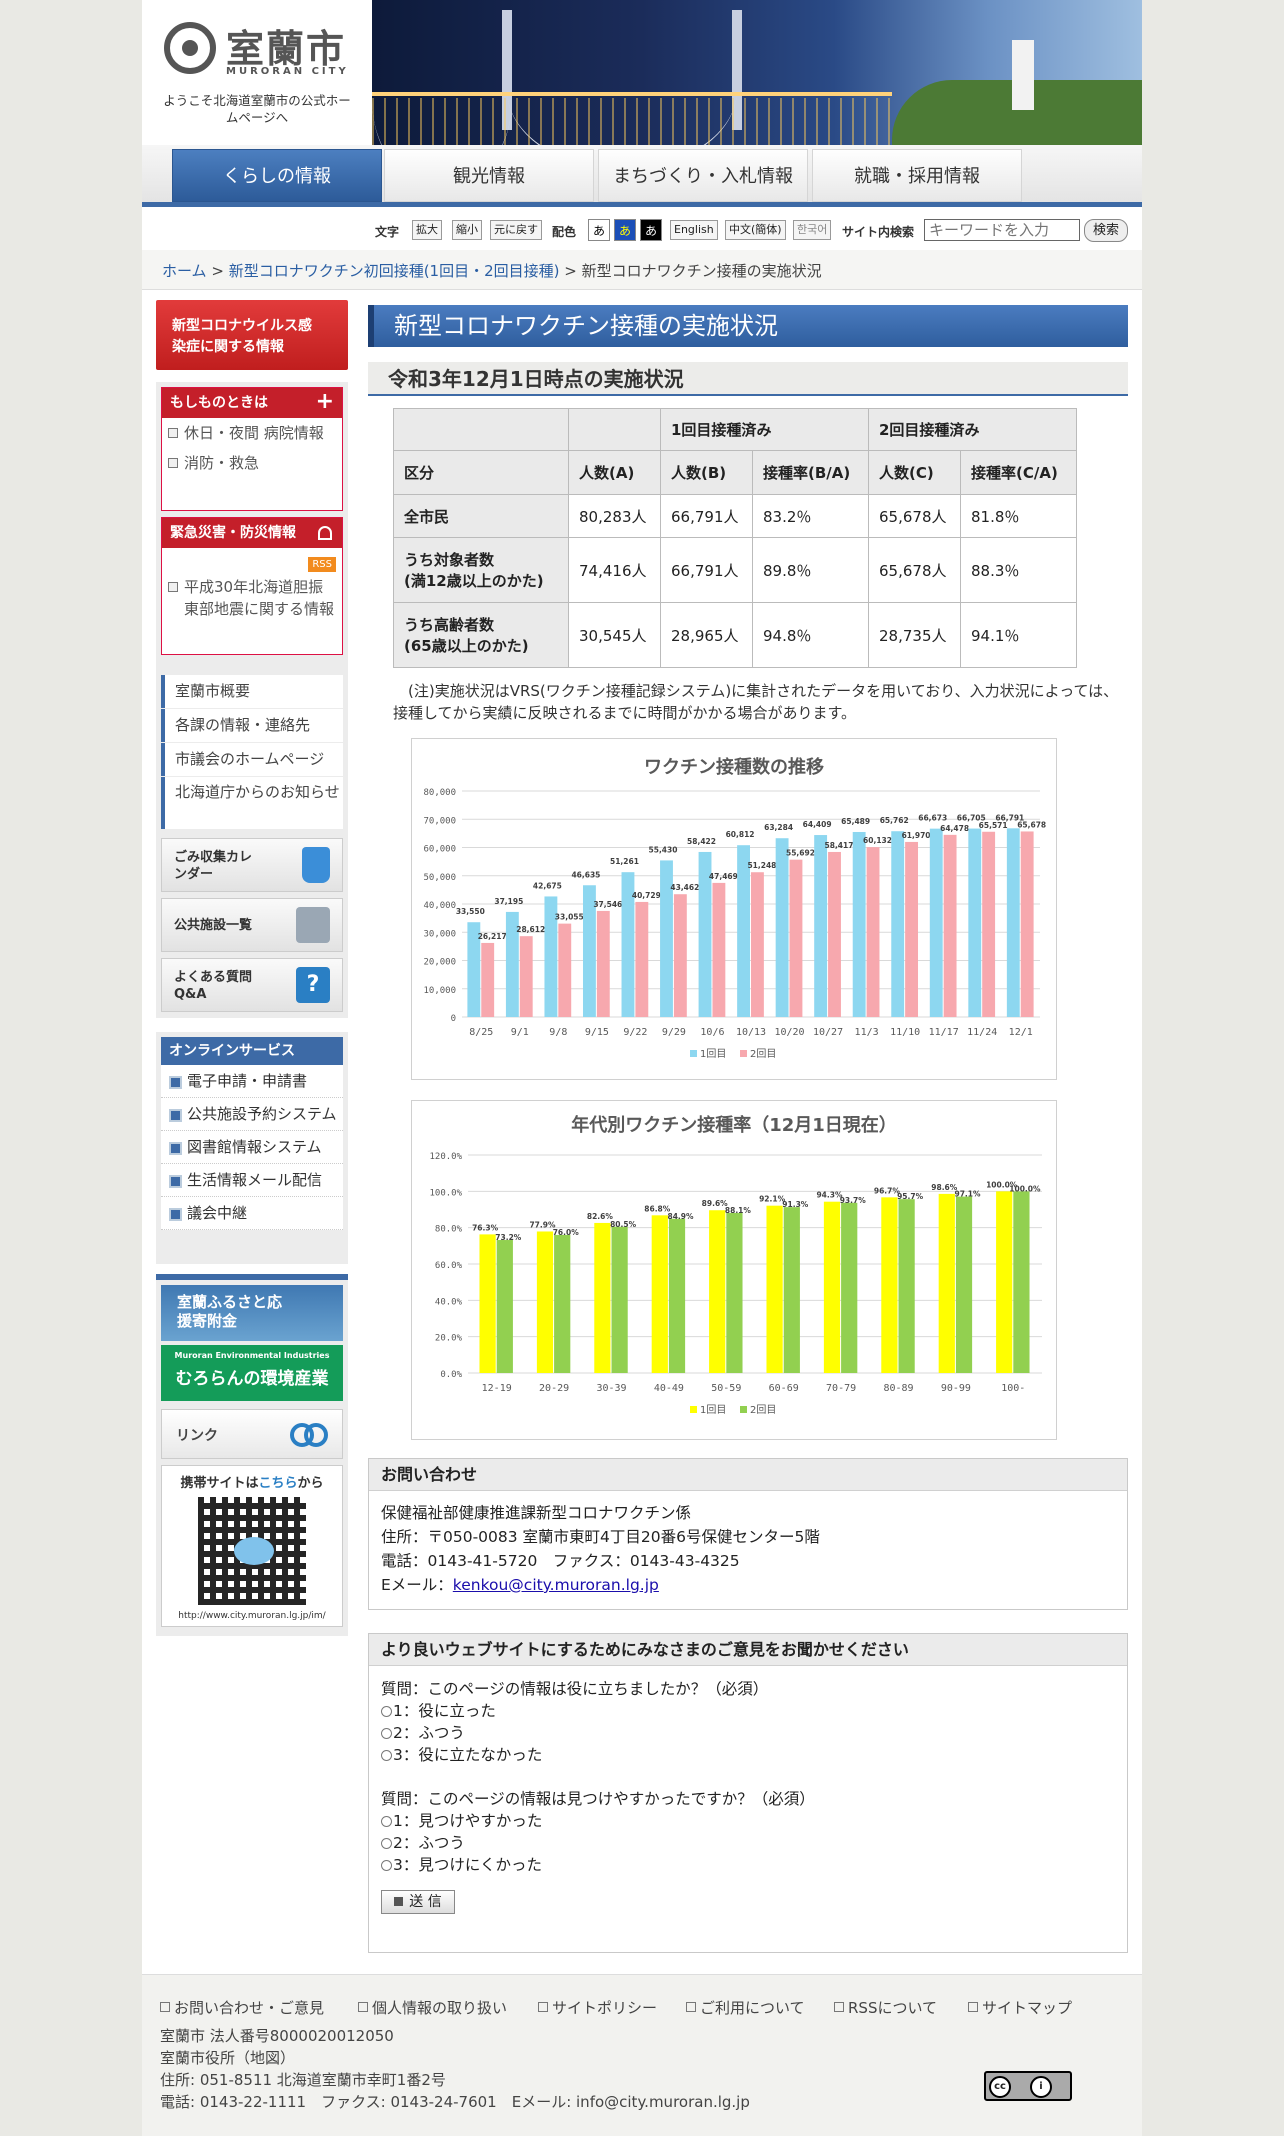  Describe the element at coordinates (694, 230) in the screenshot. I see `lang-english-button: English` at that location.